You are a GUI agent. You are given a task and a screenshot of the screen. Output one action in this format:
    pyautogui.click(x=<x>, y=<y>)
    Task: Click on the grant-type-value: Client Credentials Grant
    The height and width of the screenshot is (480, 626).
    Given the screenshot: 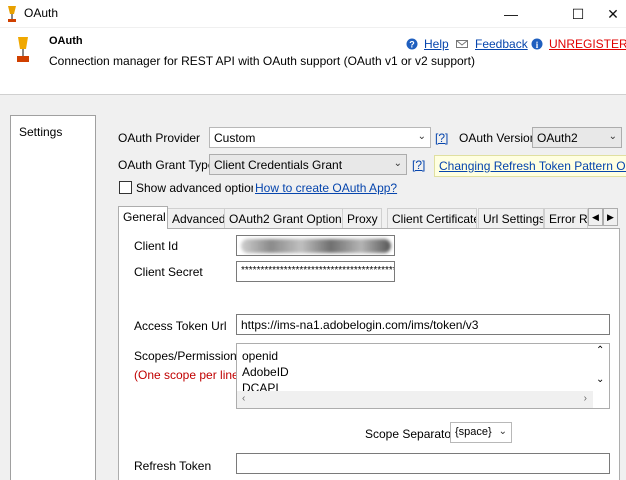 What is the action you would take?
    pyautogui.click(x=278, y=165)
    